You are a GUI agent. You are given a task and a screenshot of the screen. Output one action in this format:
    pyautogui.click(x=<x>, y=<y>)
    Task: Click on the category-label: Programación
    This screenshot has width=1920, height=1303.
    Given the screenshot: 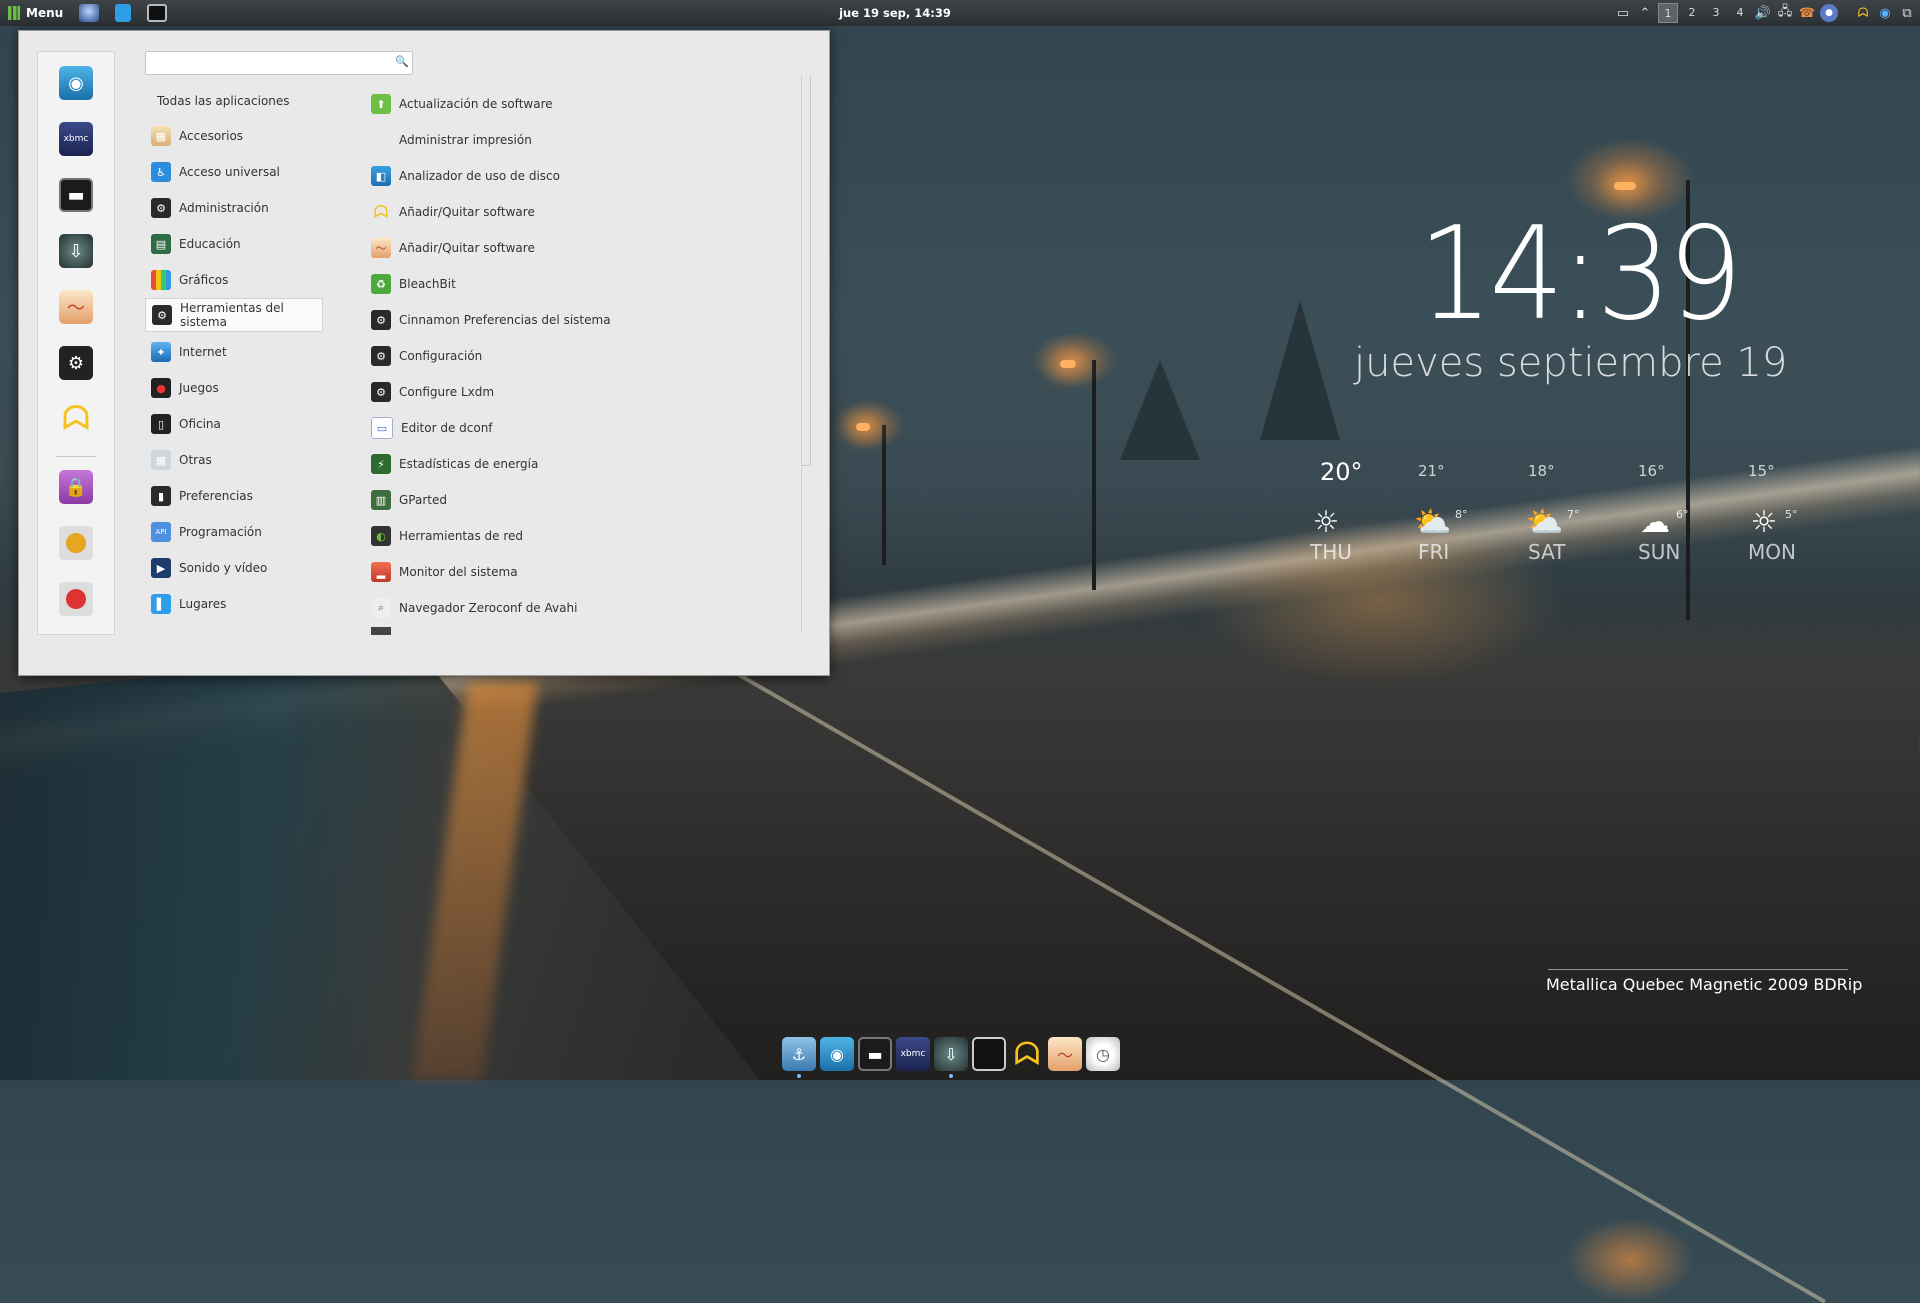 What is the action you would take?
    pyautogui.click(x=220, y=532)
    